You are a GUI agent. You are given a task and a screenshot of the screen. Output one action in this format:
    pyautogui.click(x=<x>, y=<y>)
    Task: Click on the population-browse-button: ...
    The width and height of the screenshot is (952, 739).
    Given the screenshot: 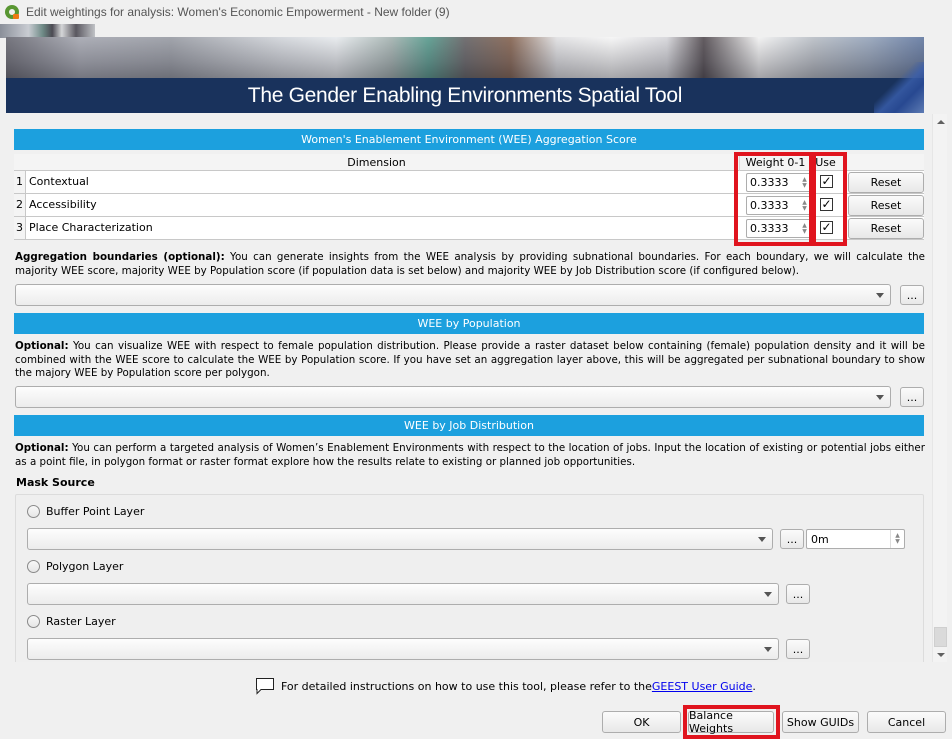 What is the action you would take?
    pyautogui.click(x=912, y=397)
    